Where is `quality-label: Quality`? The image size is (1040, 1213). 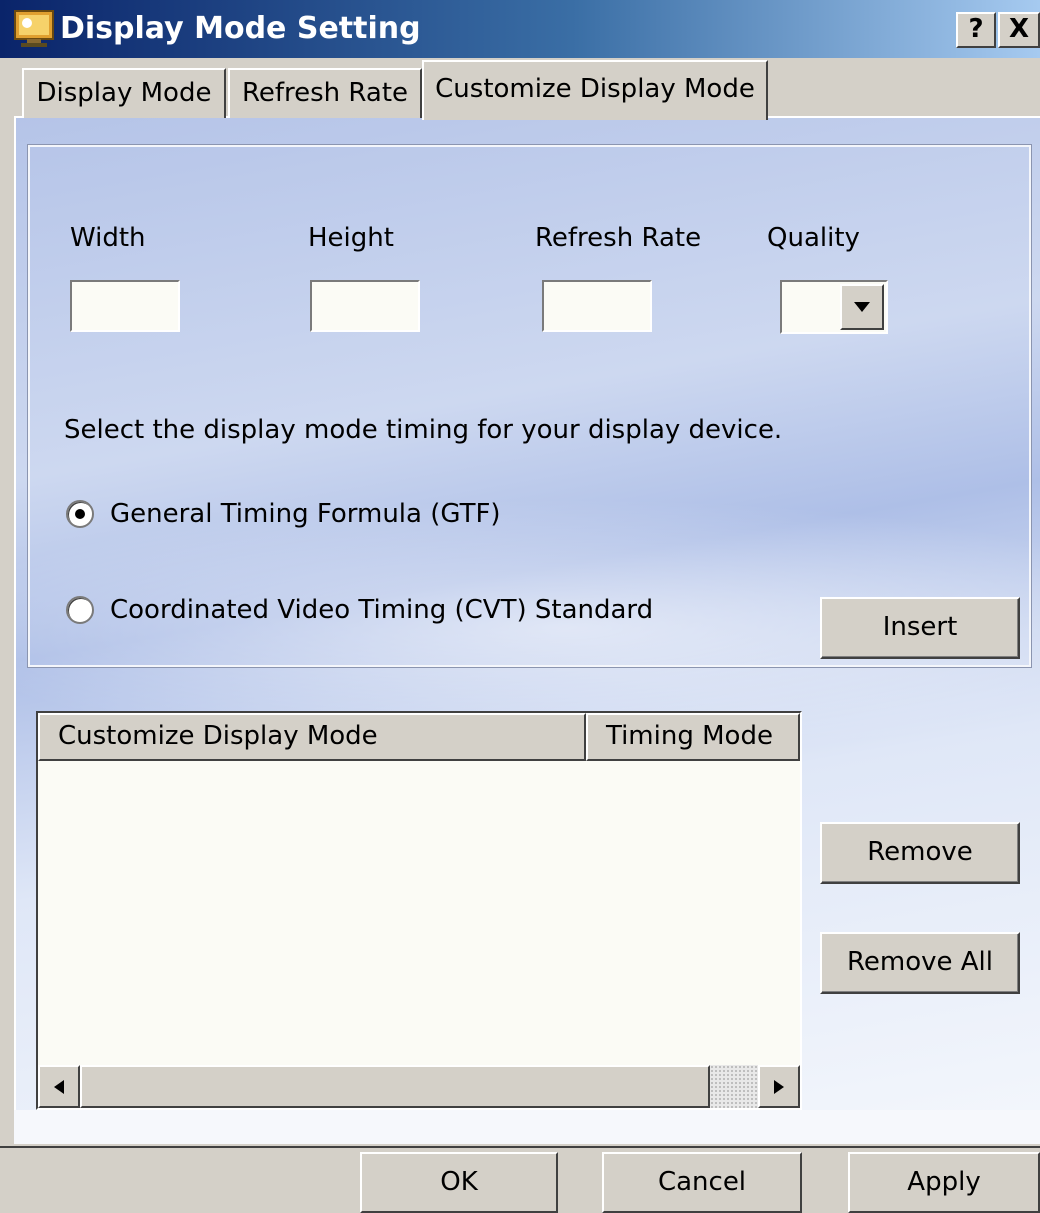 quality-label: Quality is located at coordinates (813, 238).